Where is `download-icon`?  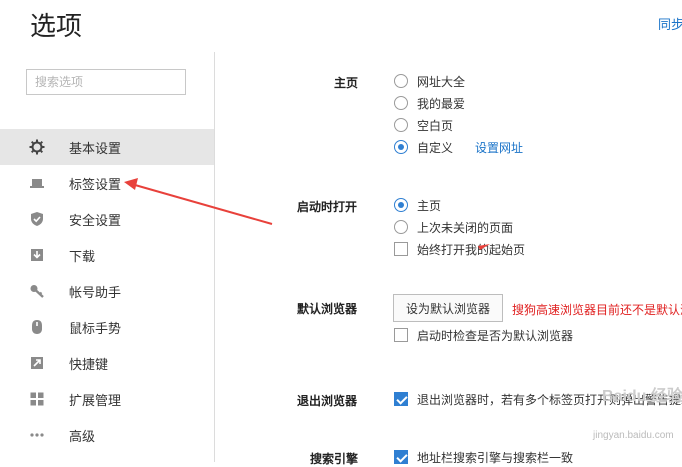
download-icon is located at coordinates (37, 255).